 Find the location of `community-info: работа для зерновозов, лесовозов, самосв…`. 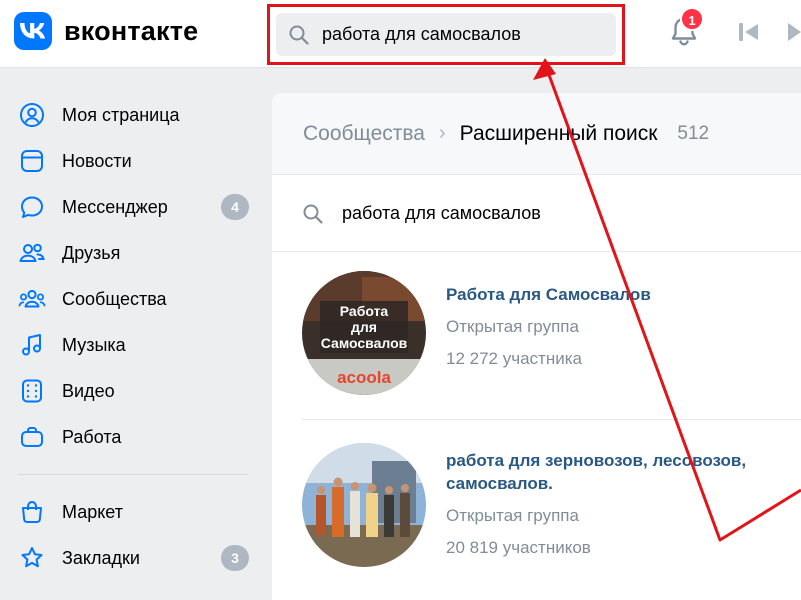

community-info: работа для зерновозов, лесовозов, самосв… is located at coordinates (621, 504).